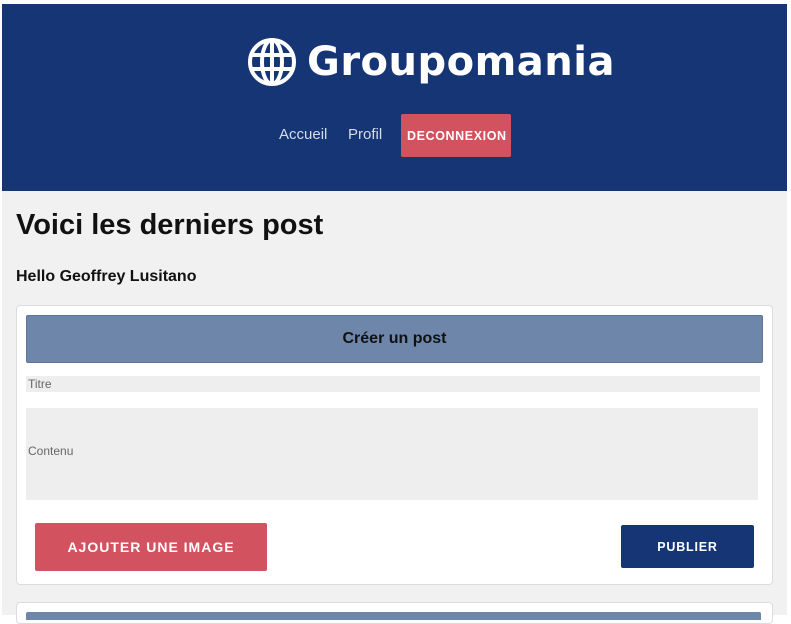  What do you see at coordinates (393, 384) in the screenshot?
I see `post-title-input` at bounding box center [393, 384].